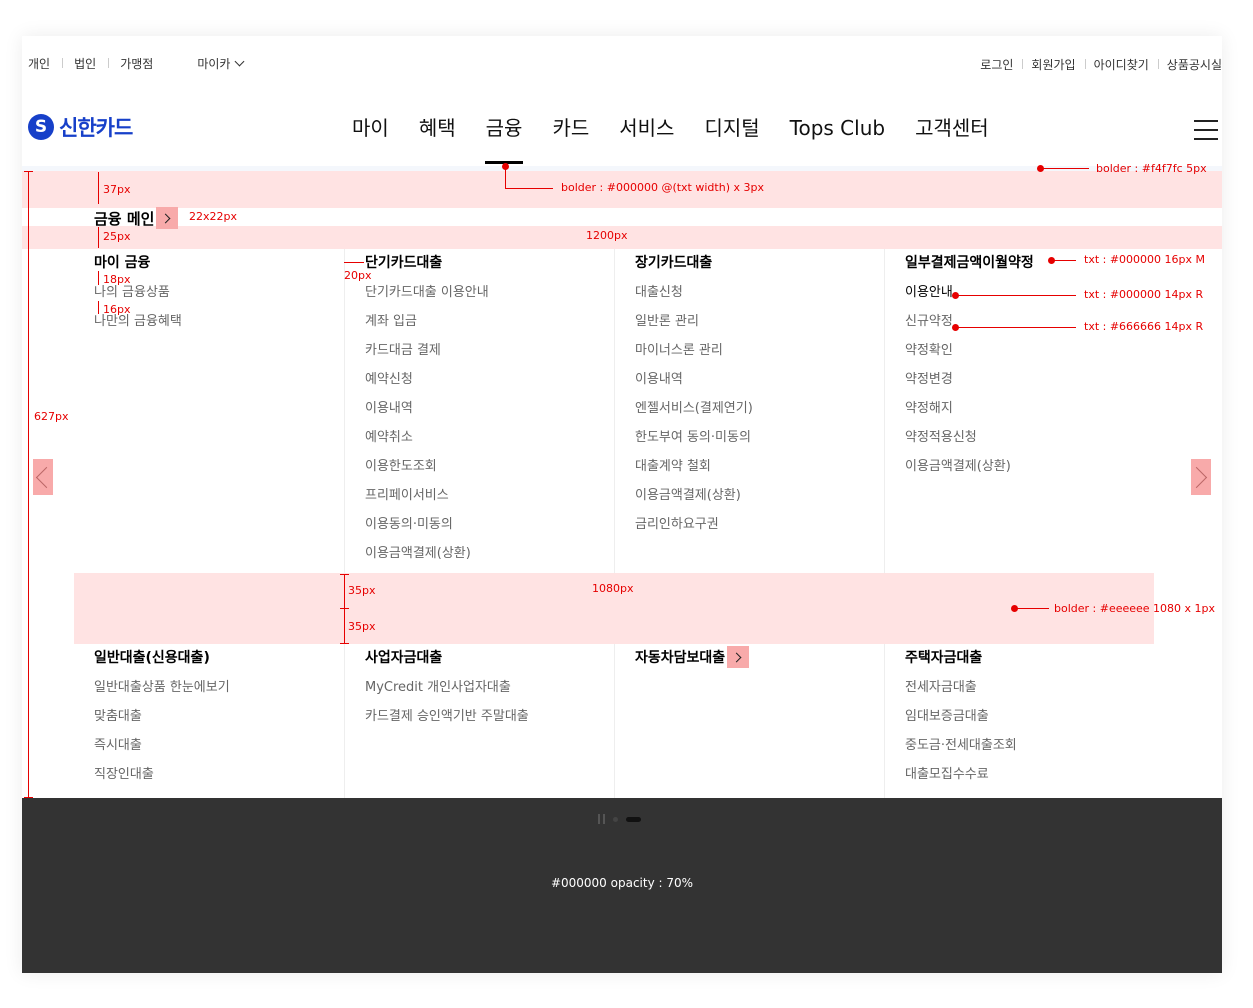  I want to click on utility-left: 개인 법인 가맹점 마이카, so click(136, 63).